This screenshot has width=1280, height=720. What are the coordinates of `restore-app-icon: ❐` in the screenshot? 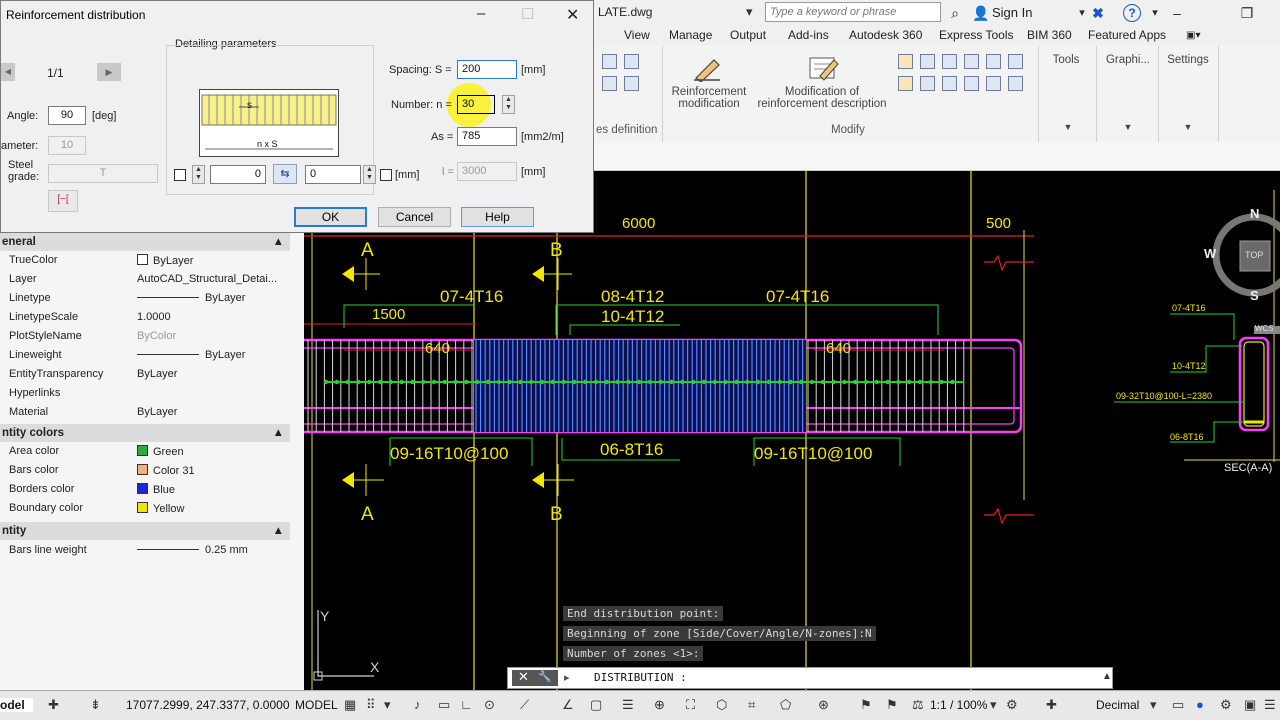 It's located at (1247, 13).